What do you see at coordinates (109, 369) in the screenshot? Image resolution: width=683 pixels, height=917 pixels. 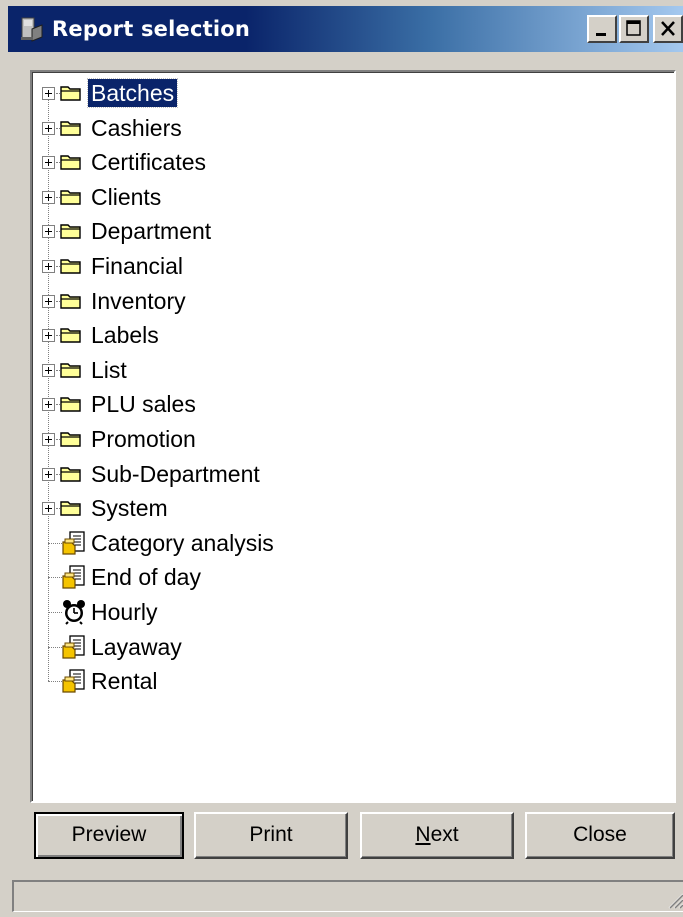 I see `tree-item-label: List` at bounding box center [109, 369].